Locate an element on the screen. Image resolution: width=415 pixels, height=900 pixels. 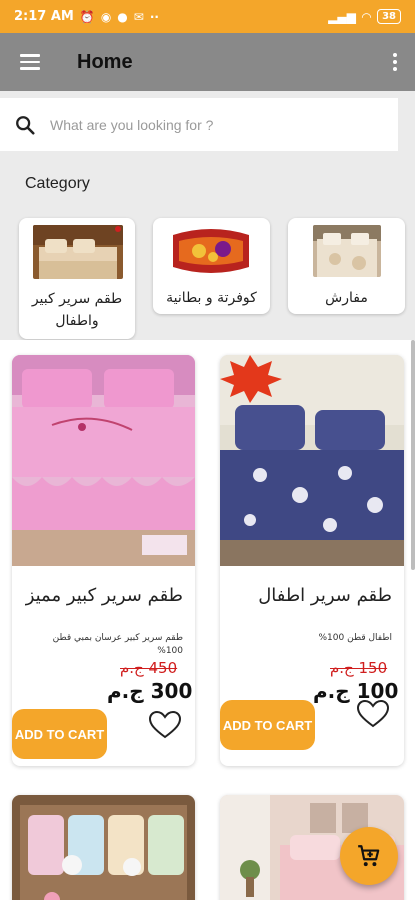
page-title: Home is located at coordinates (105, 61).